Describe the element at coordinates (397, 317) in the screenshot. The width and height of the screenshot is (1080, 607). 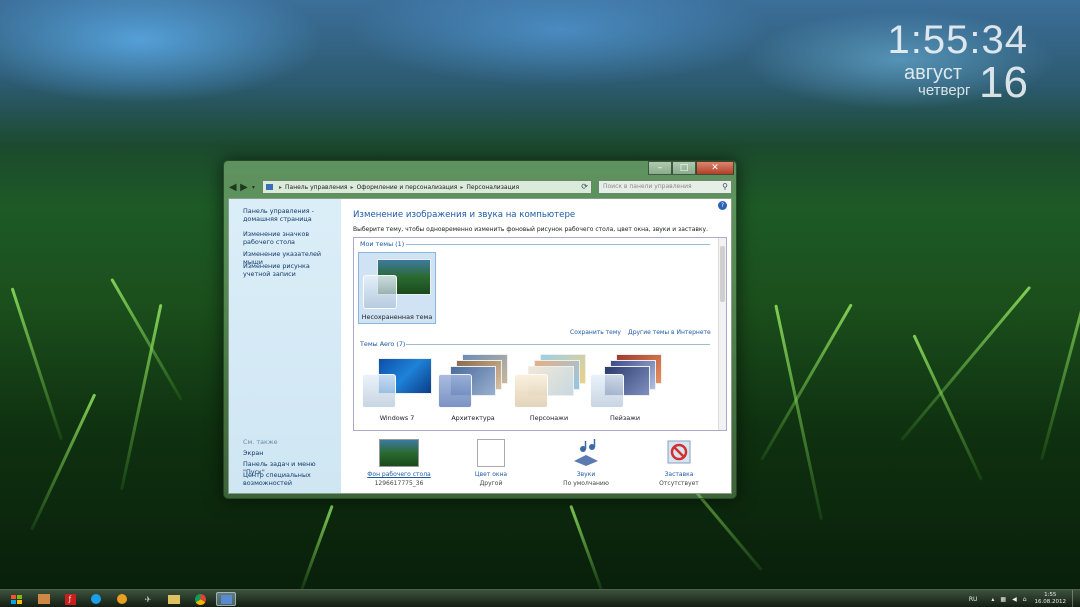
I see `theme-label: Несохраненная тема` at that location.